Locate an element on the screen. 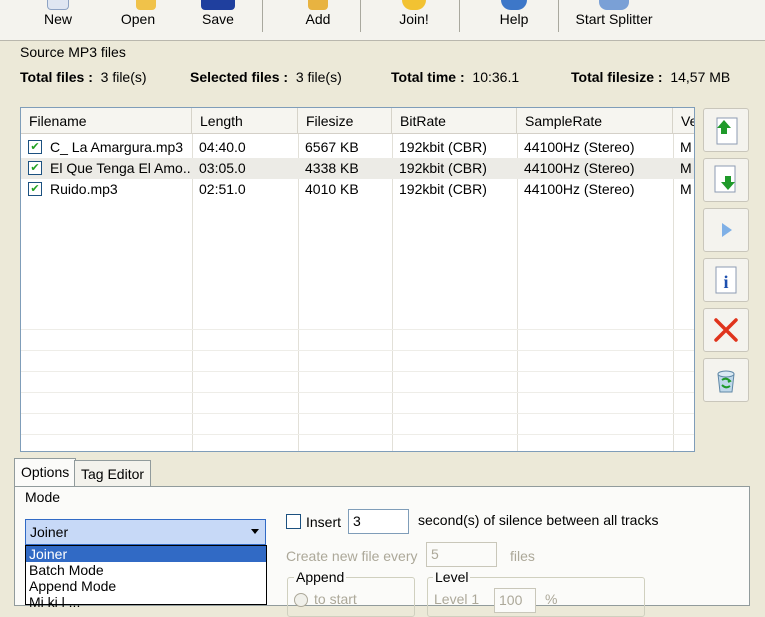 The image size is (765, 617). recycle-icon is located at coordinates (726, 381).